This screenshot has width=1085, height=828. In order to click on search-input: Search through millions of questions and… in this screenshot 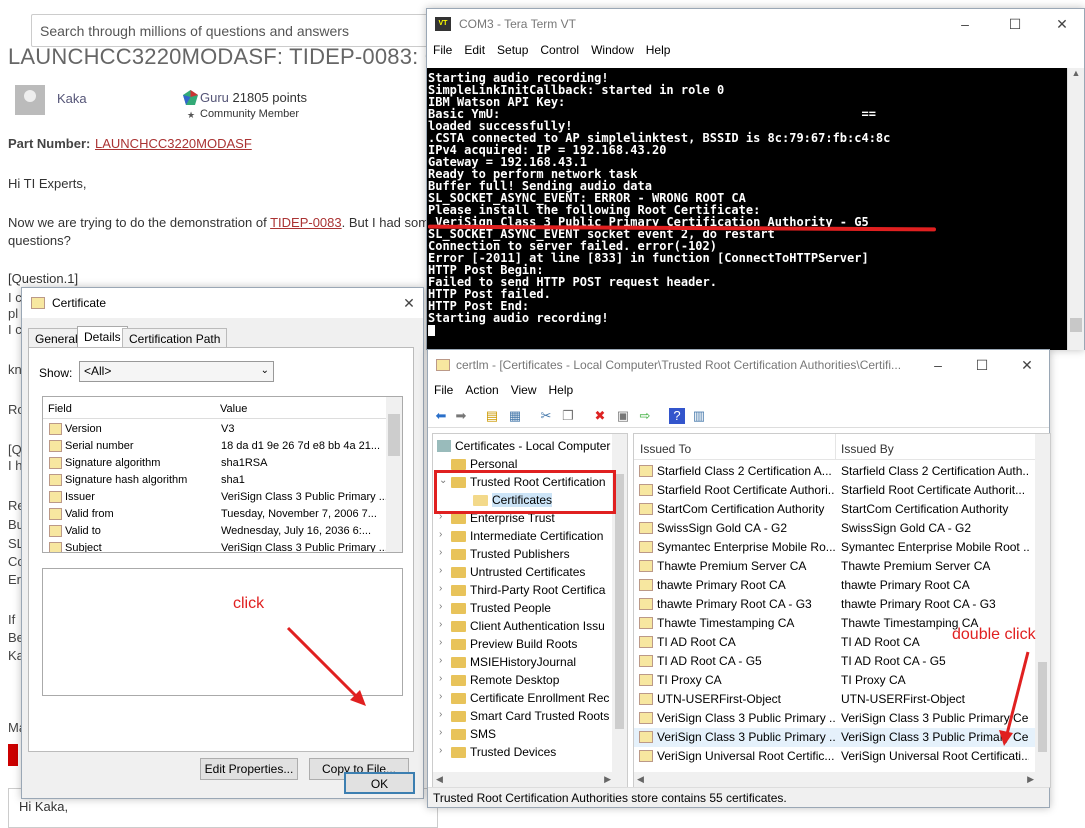, I will do `click(241, 30)`.